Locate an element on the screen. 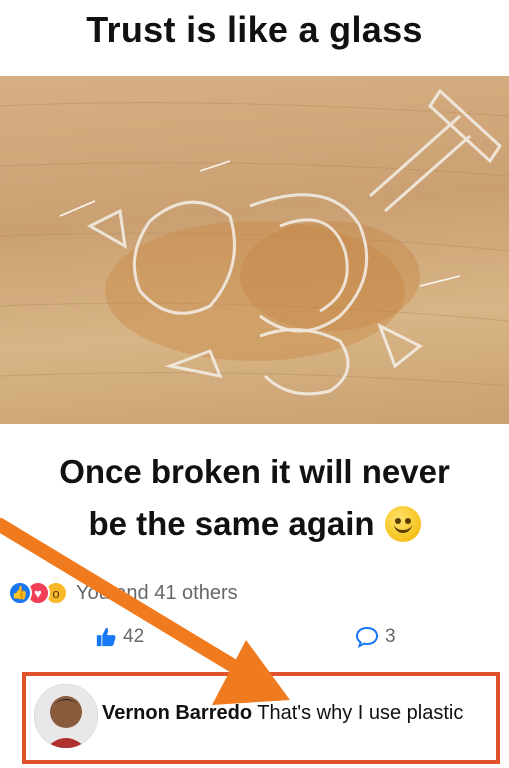 The height and width of the screenshot is (768, 509). comment-count: 3 is located at coordinates (390, 636).